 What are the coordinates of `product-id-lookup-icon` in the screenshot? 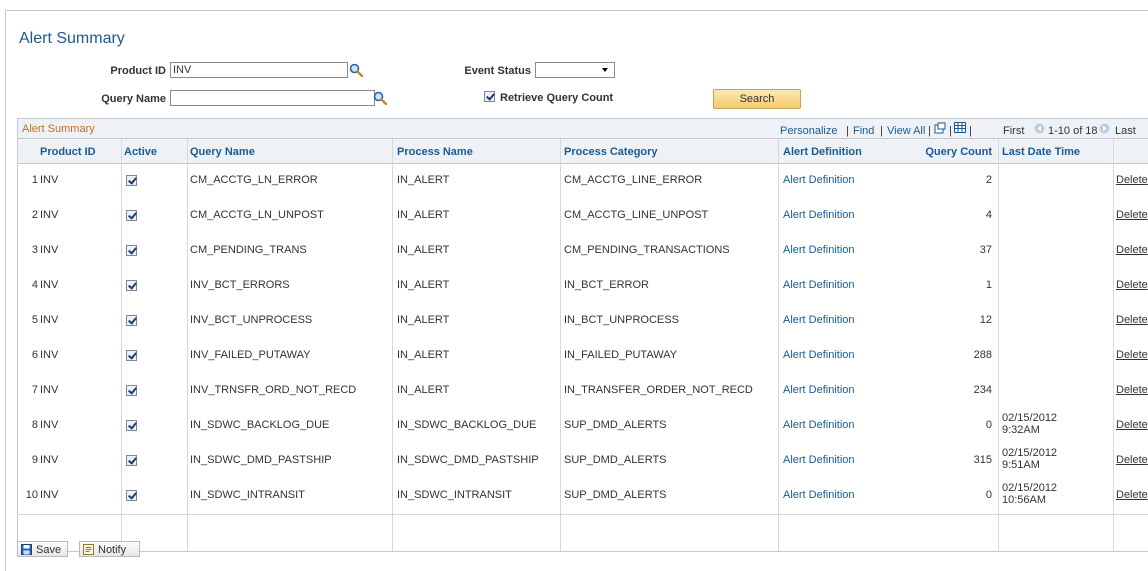 It's located at (356, 70).